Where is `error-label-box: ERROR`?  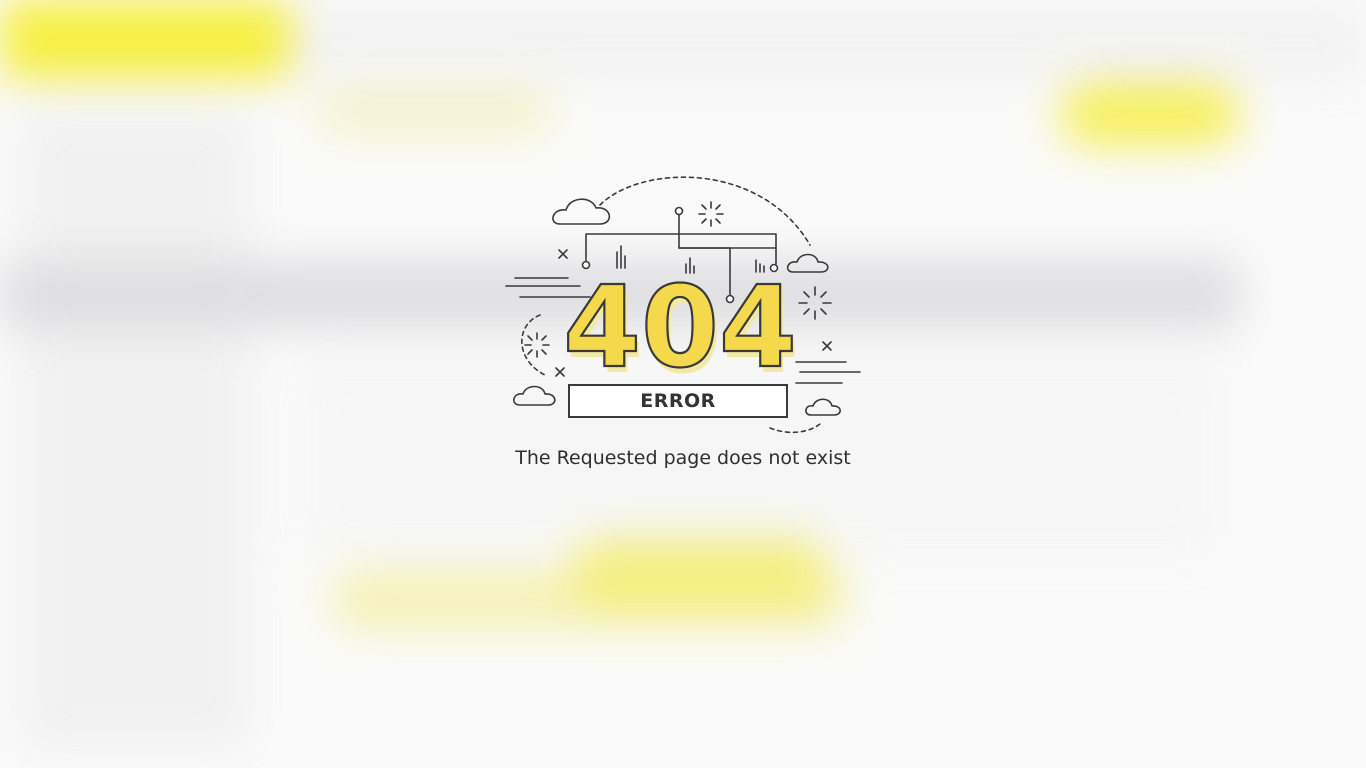 error-label-box: ERROR is located at coordinates (678, 401).